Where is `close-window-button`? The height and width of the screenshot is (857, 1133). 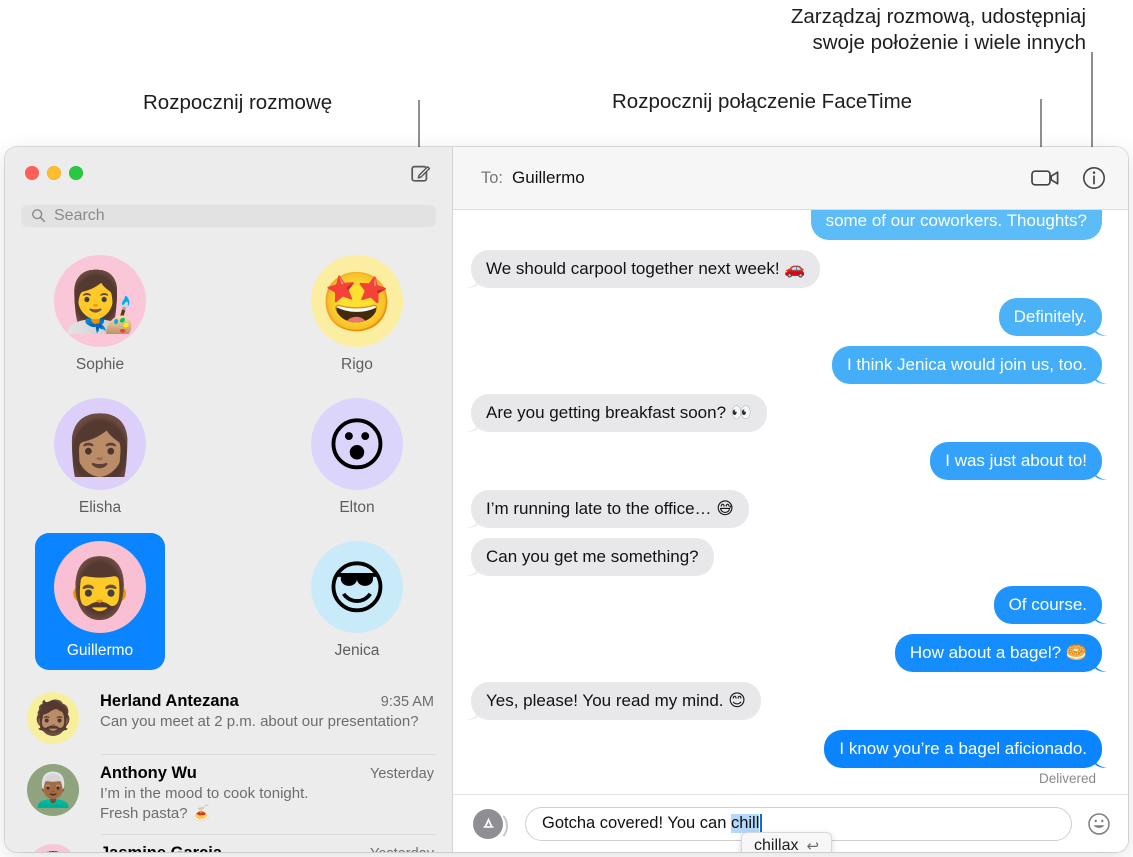
close-window-button is located at coordinates (32, 173).